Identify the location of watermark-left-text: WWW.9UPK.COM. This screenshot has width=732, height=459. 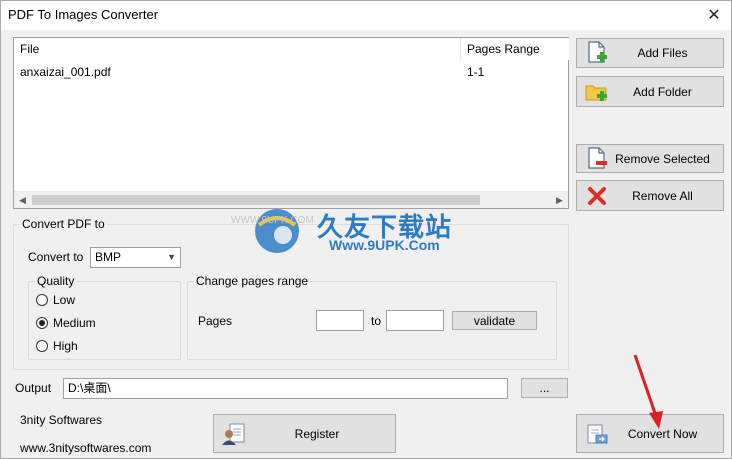
(272, 220).